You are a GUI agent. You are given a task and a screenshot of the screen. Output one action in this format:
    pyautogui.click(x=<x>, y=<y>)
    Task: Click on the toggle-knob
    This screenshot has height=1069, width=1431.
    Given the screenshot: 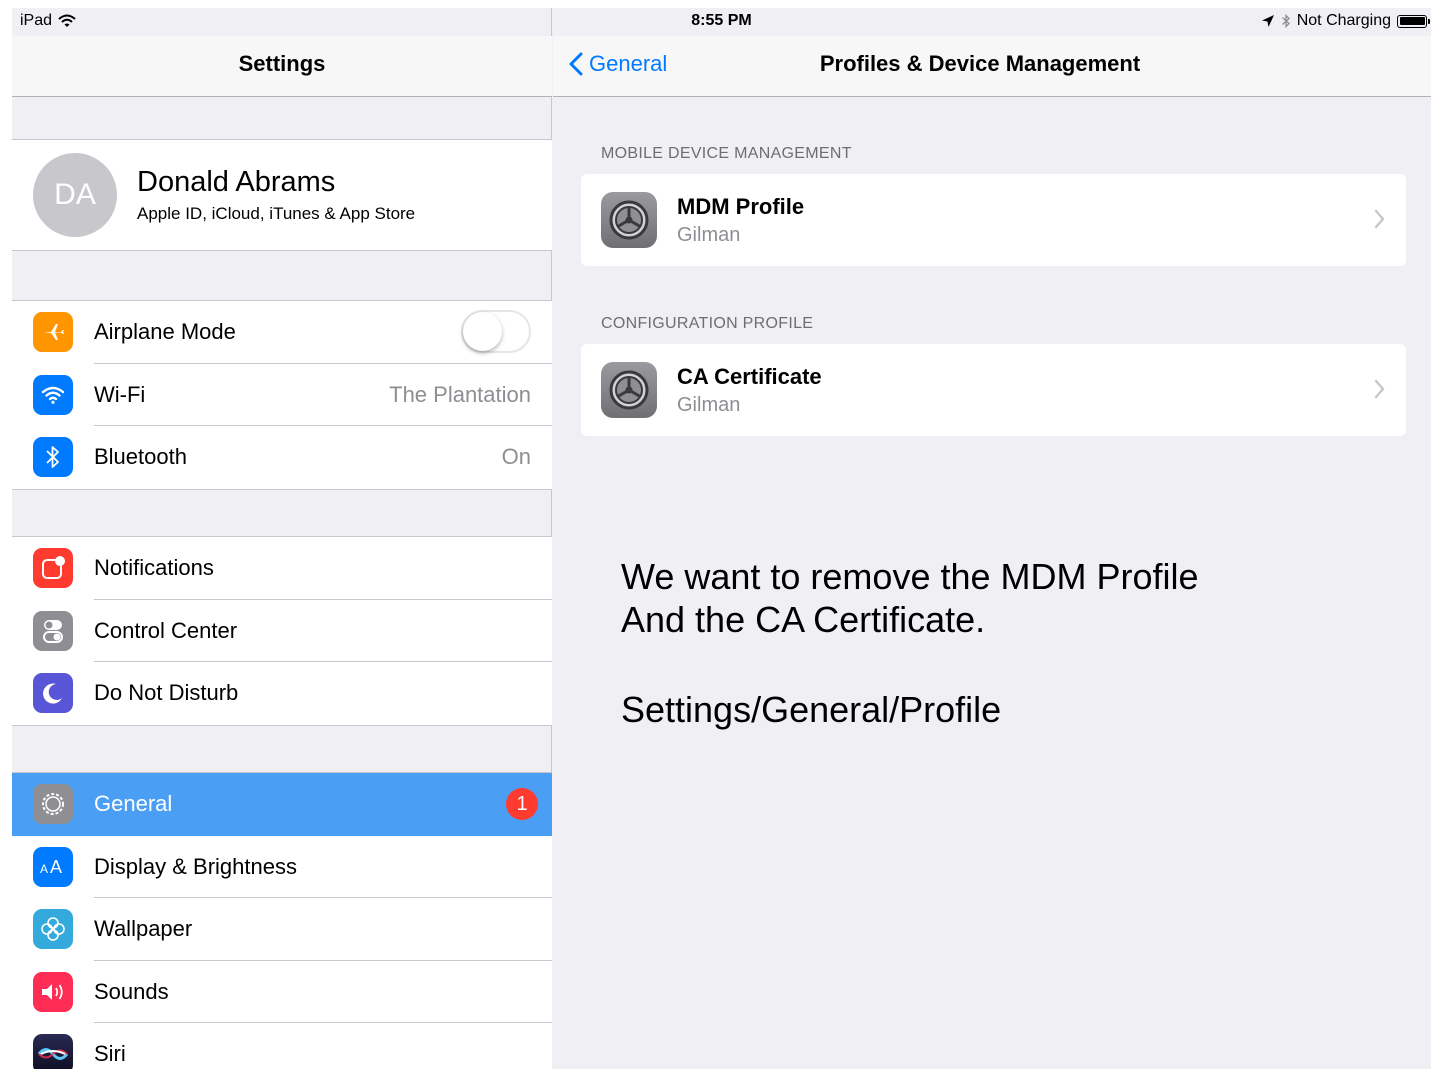 What is the action you would take?
    pyautogui.click(x=482, y=331)
    